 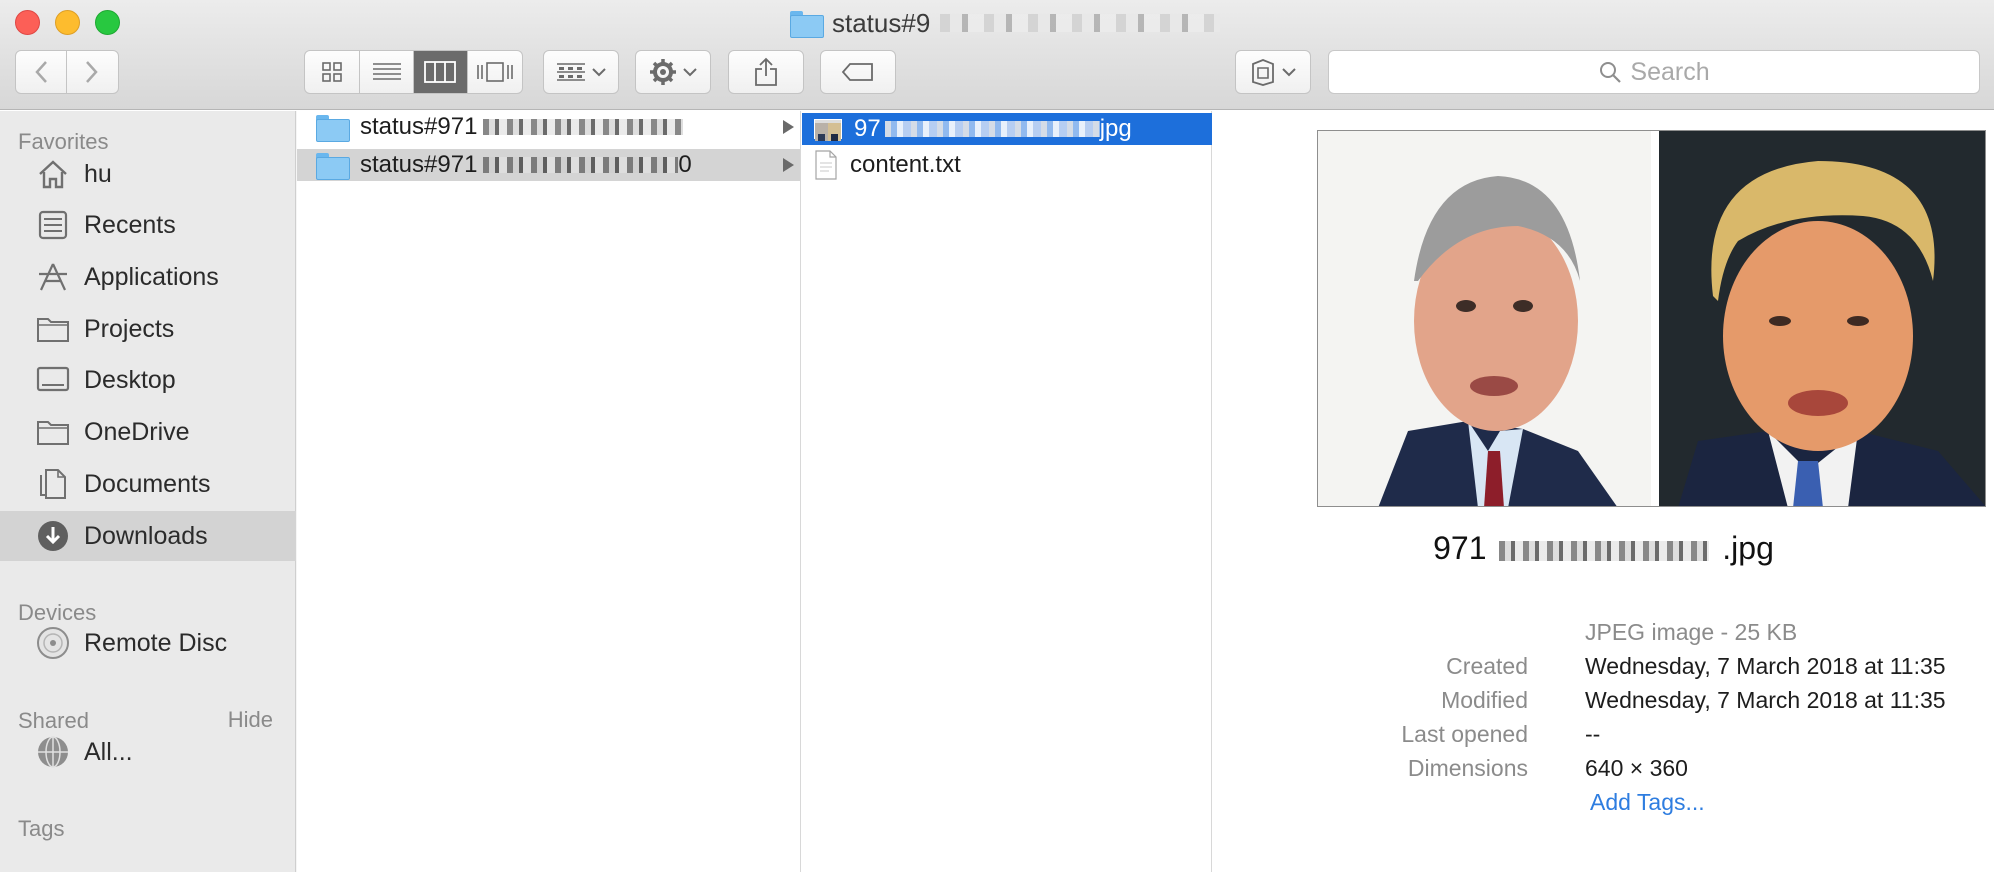 What do you see at coordinates (663, 72) in the screenshot?
I see `gear-icon` at bounding box center [663, 72].